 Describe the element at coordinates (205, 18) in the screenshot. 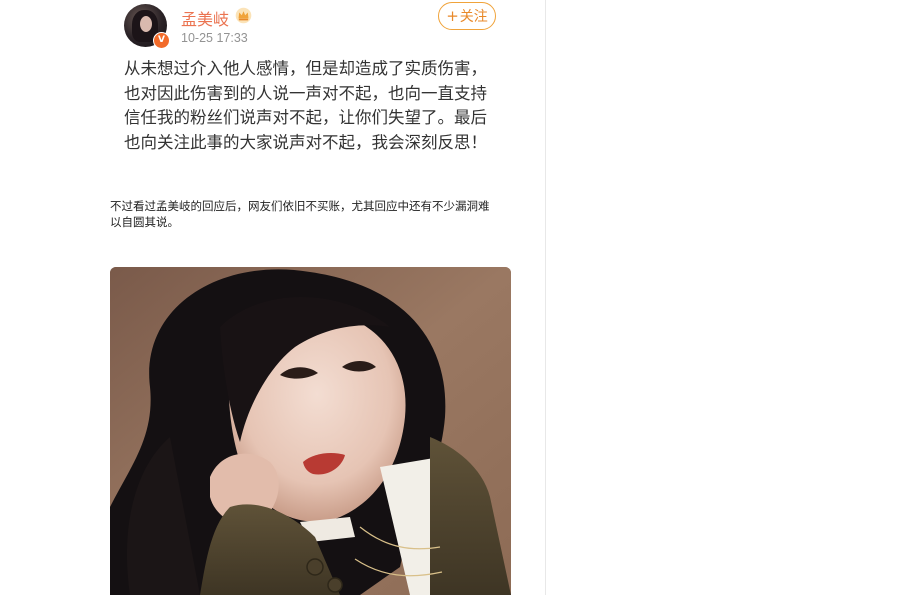

I see `author-name: 孟美岐` at that location.